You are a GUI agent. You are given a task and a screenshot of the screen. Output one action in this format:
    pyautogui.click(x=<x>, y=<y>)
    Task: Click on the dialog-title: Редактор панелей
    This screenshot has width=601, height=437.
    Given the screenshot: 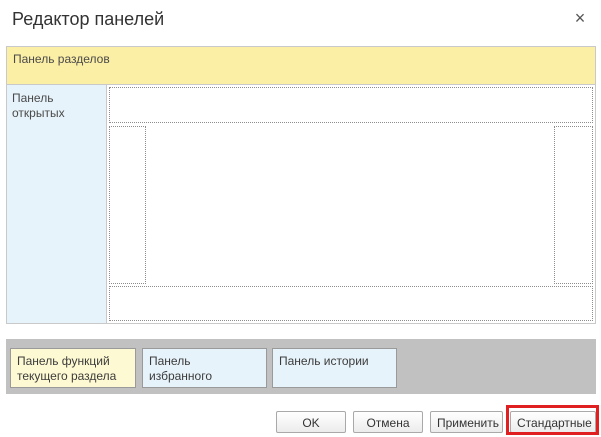 What is the action you would take?
    pyautogui.click(x=88, y=19)
    